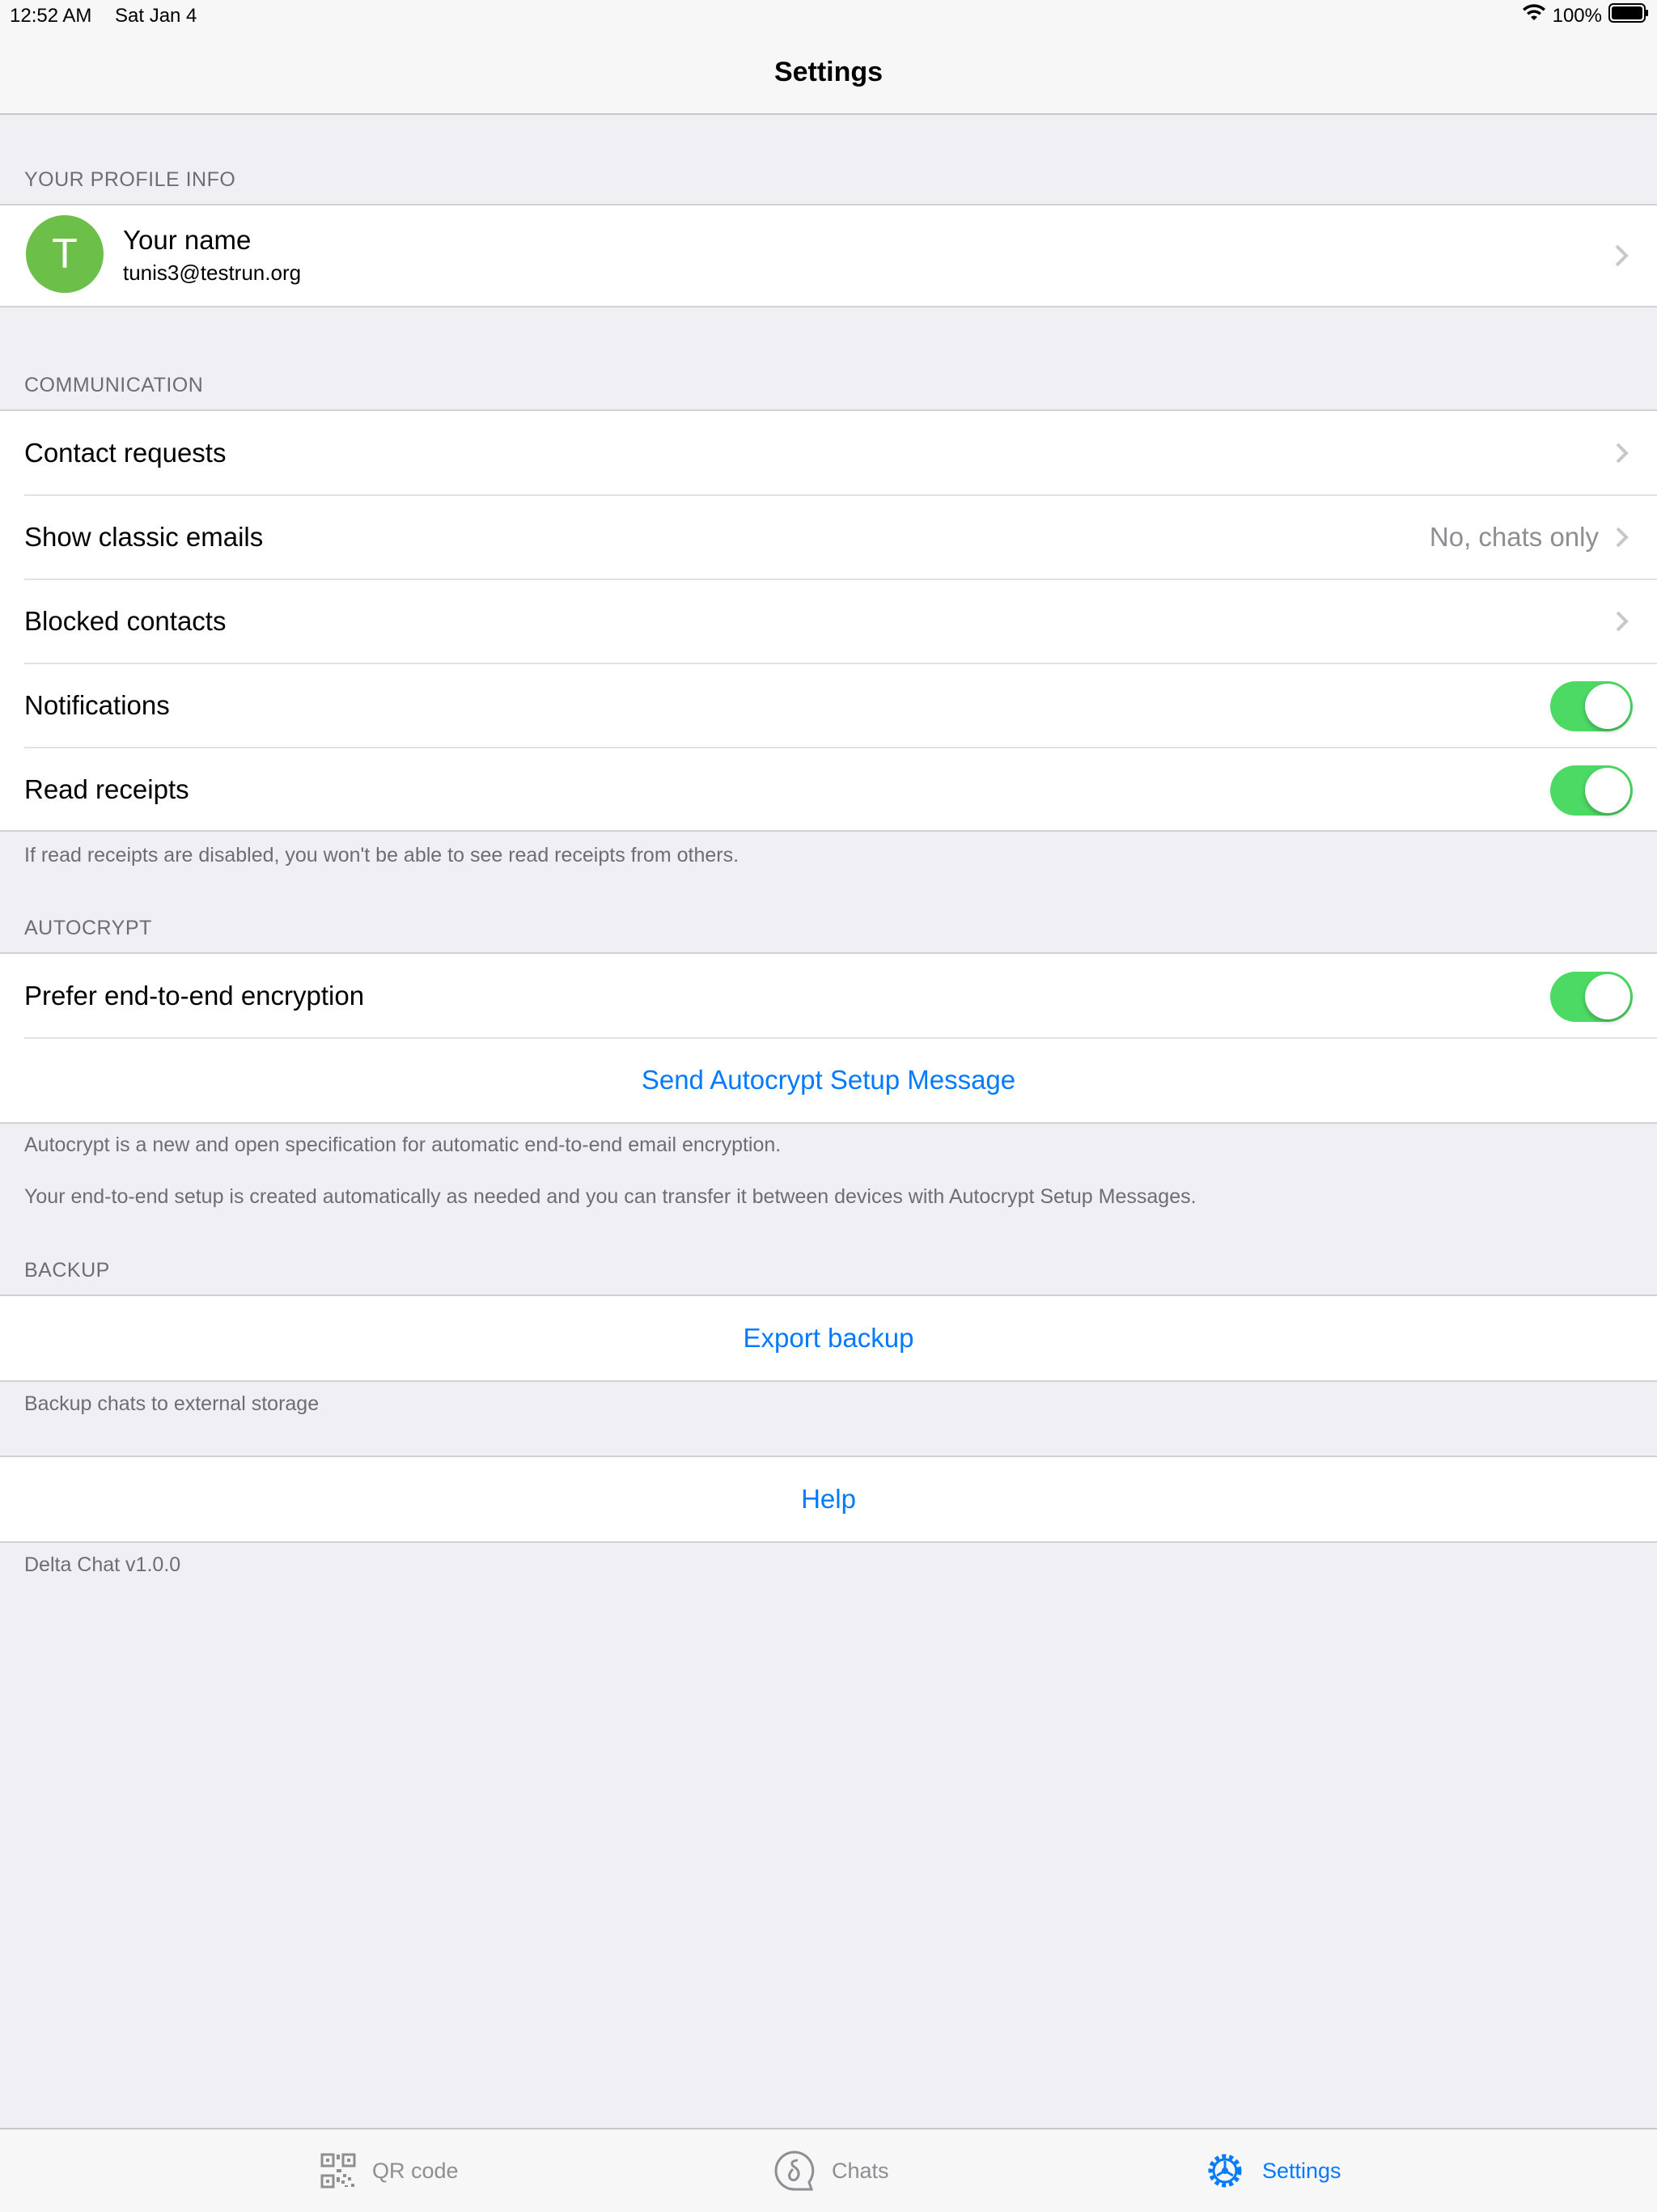  Describe the element at coordinates (1628, 15) in the screenshot. I see `battery-icon` at that location.